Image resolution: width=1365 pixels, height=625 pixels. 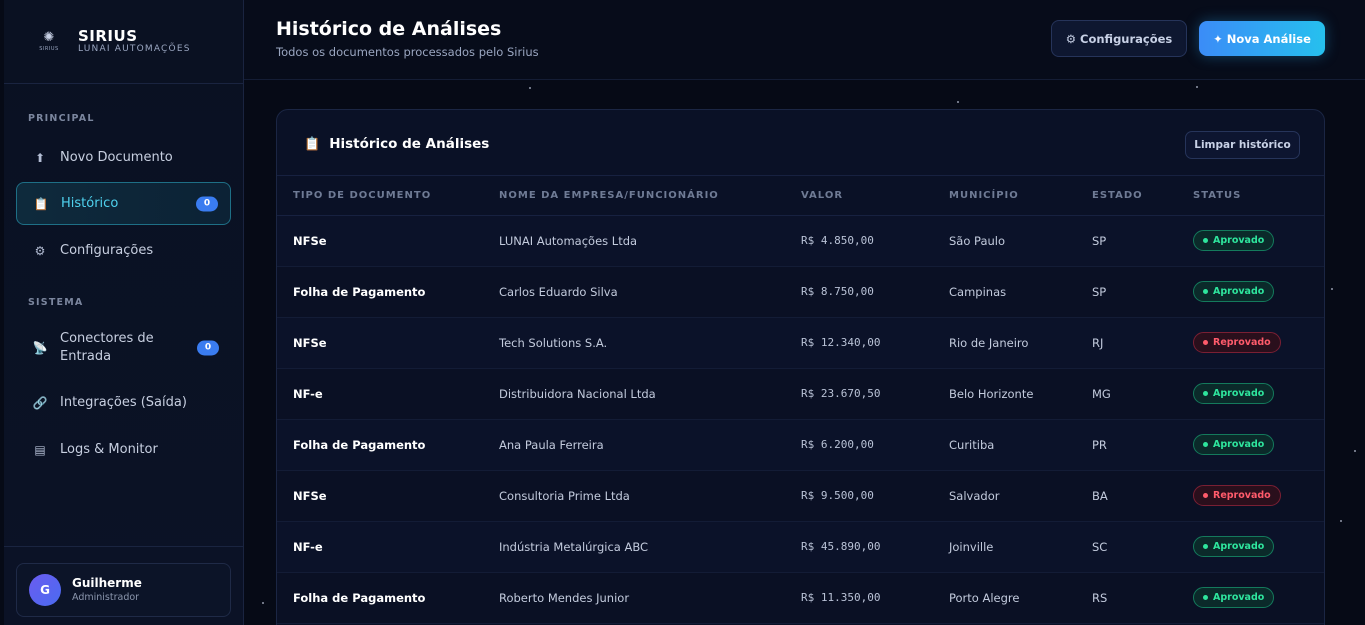 What do you see at coordinates (108, 36) in the screenshot?
I see `brand-name: SIRIUS` at bounding box center [108, 36].